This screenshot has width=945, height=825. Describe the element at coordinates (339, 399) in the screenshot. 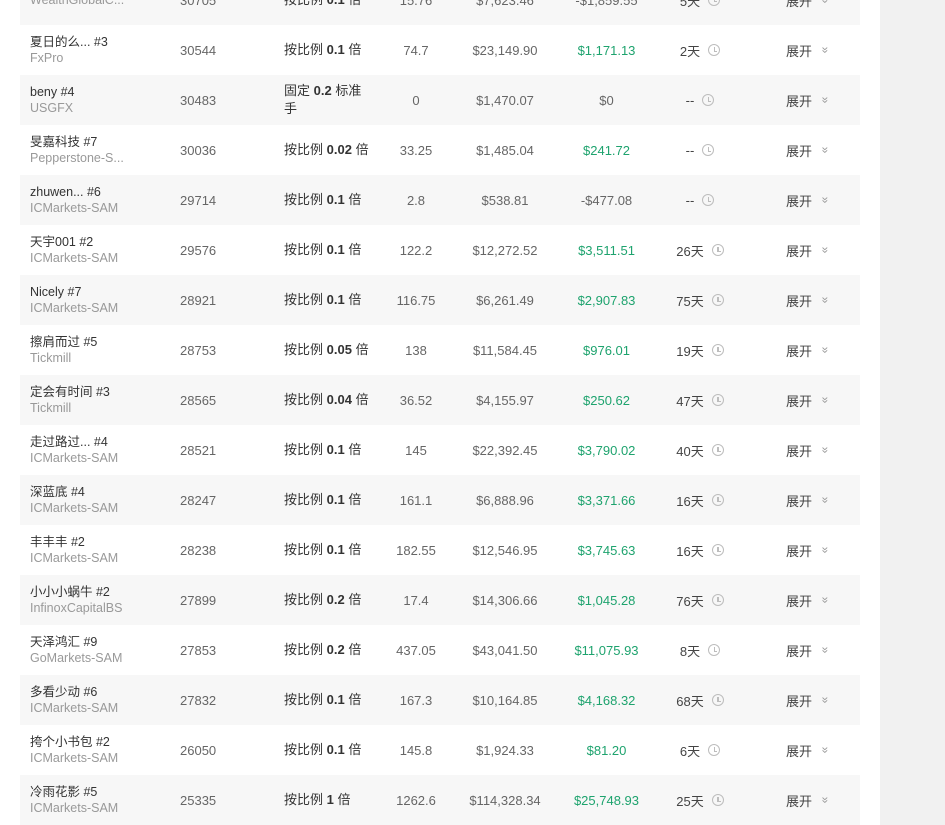

I see `copy-mode-value: 0.04` at that location.